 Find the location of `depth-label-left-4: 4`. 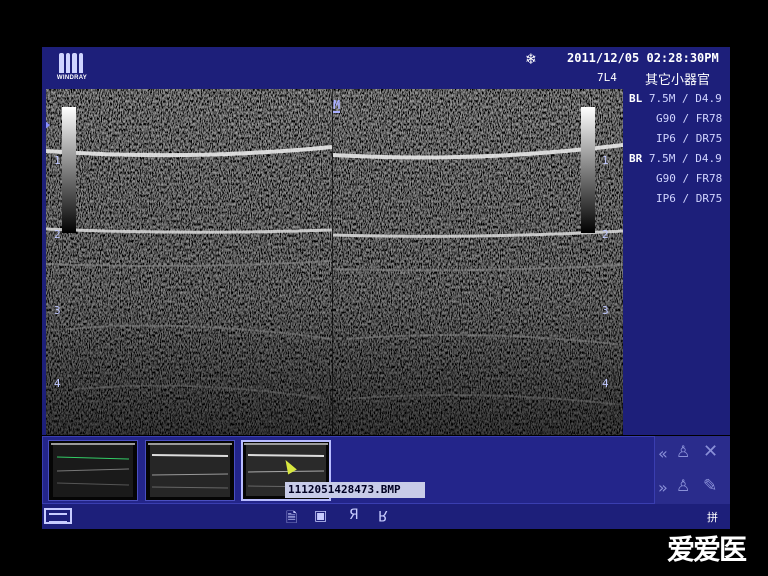

depth-label-left-4: 4 is located at coordinates (57, 383).